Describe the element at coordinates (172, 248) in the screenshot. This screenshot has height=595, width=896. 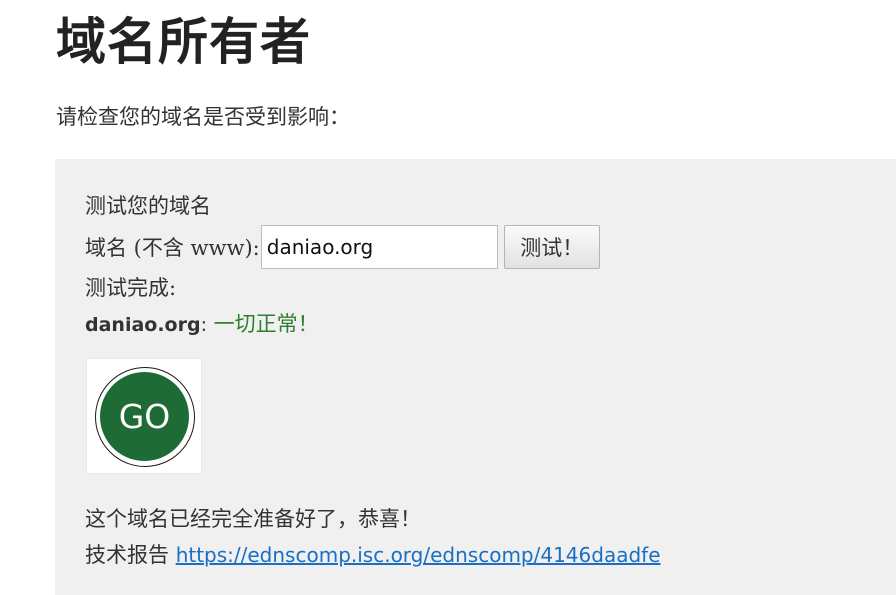
I see `domain-label: 域名 (不含 www):` at that location.